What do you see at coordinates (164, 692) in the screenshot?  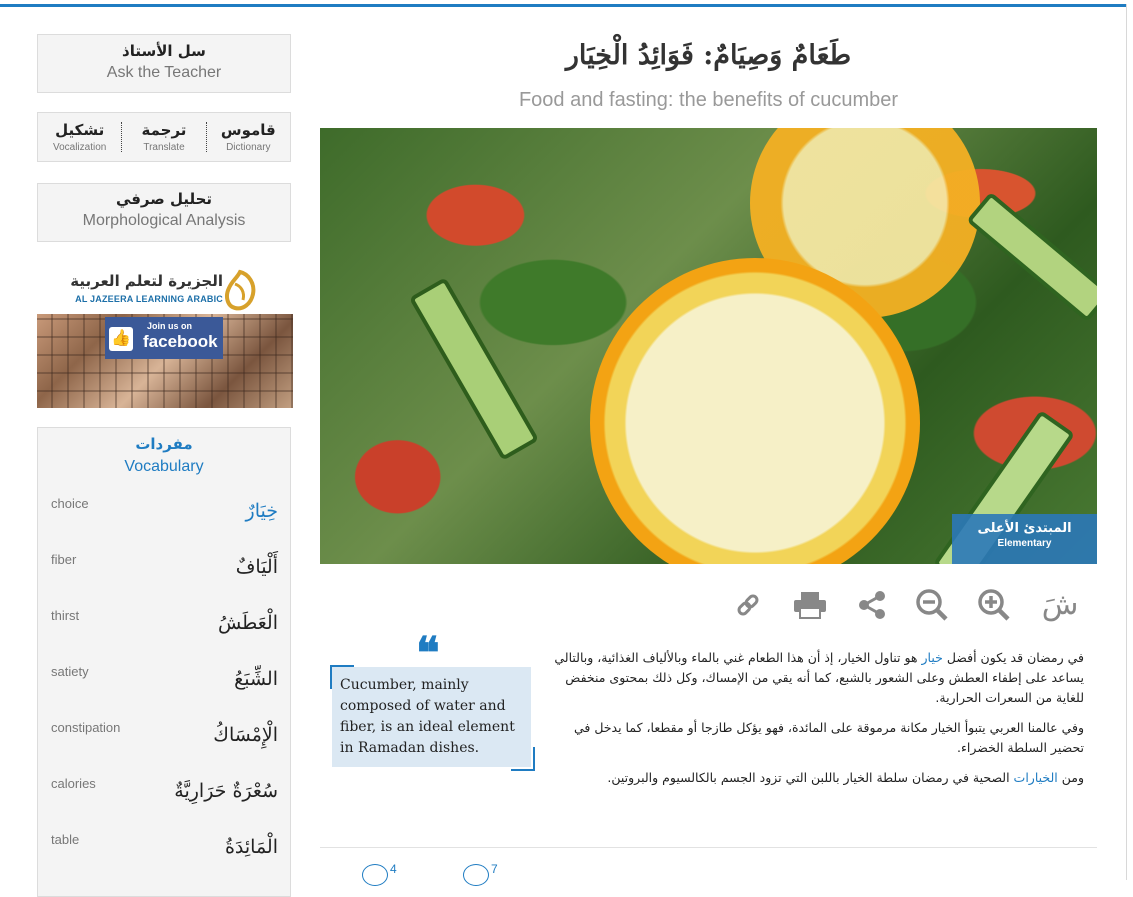 I see `vocab-item: satiety الشِّبَعُ` at bounding box center [164, 692].